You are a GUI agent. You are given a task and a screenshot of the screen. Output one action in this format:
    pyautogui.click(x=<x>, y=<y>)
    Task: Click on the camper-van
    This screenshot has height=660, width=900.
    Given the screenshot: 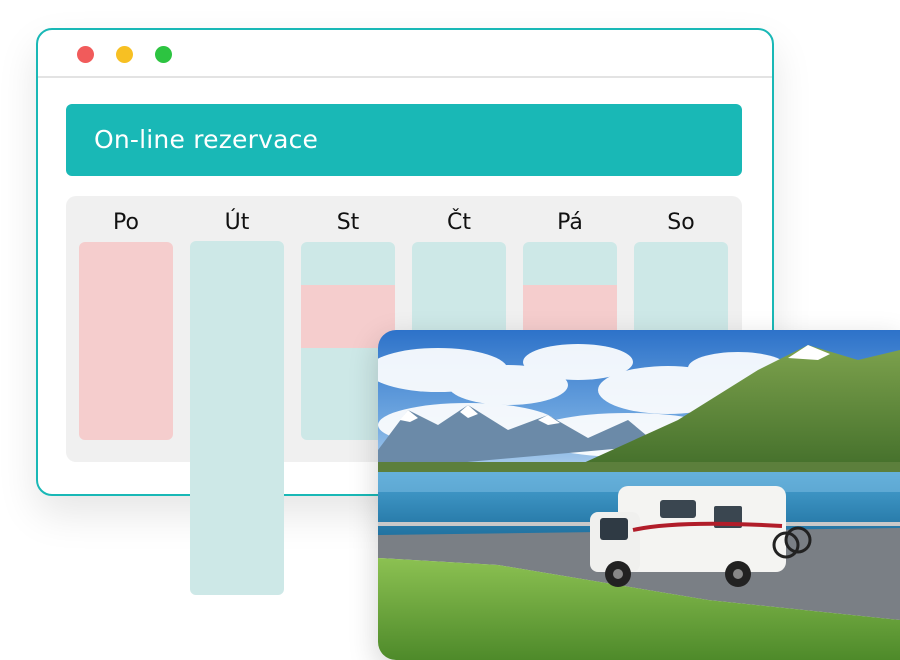 What is the action you would take?
    pyautogui.click(x=701, y=536)
    